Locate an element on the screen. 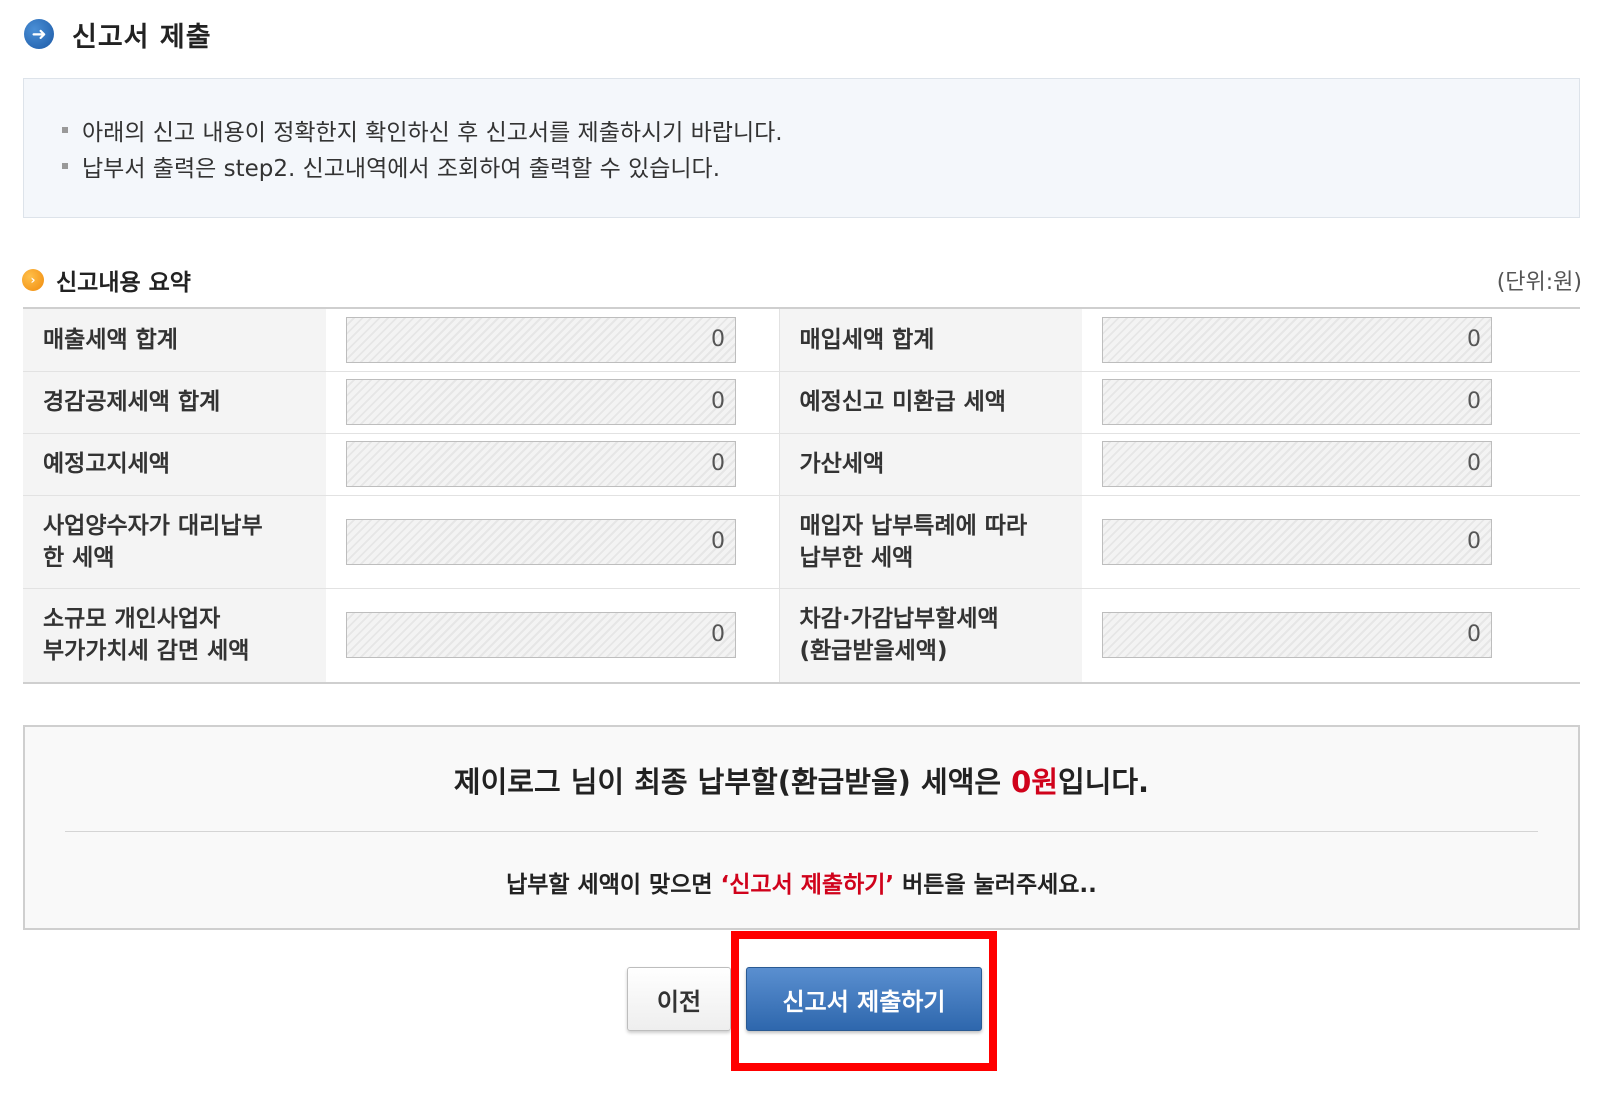 This screenshot has height=1108, width=1604. notice-text: 아래의 신고 내용이 정확한지 확인하신 후 신고서를 제출하시기 바랍니다. is located at coordinates (432, 133).